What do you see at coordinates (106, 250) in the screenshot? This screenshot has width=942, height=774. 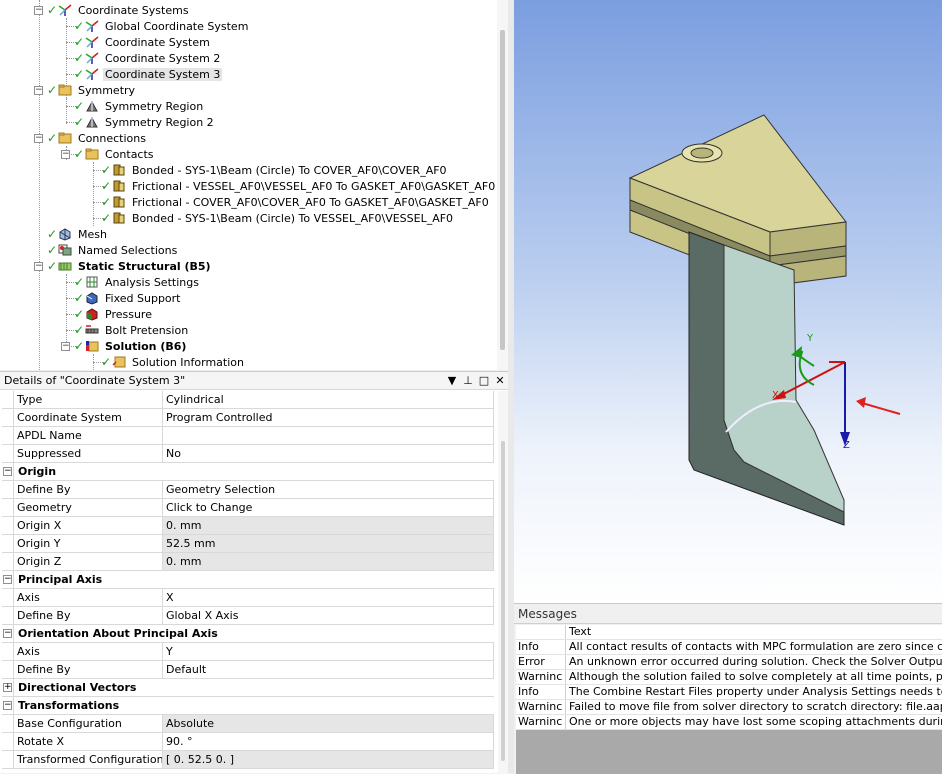 I see `tree-item: ✓ Named Selections` at bounding box center [106, 250].